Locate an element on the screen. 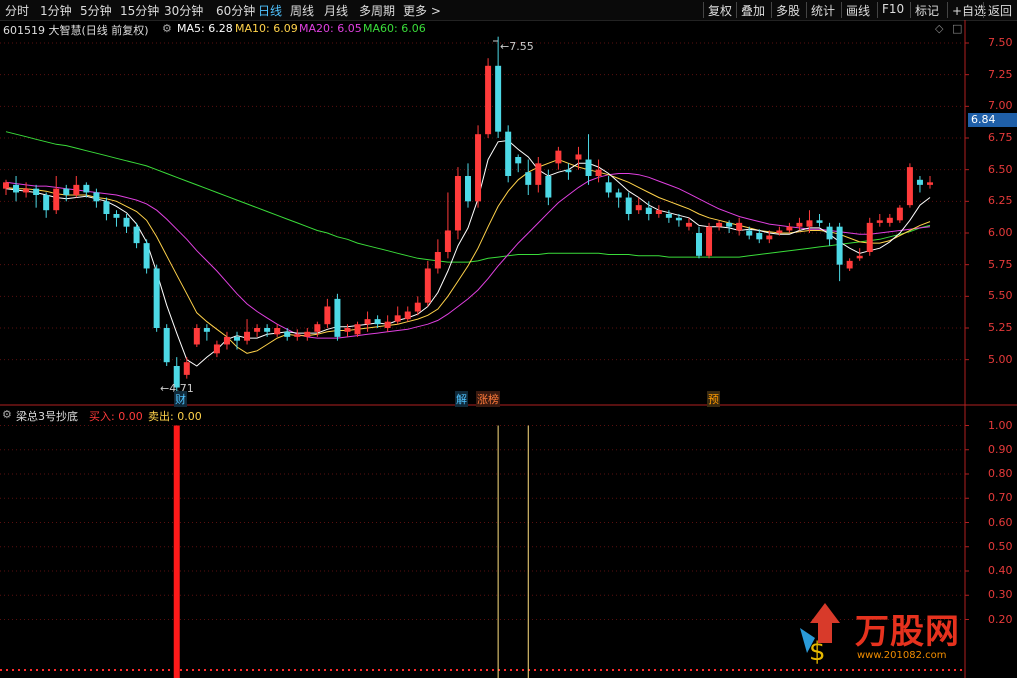  price-tick: 7.50 is located at coordinates (1000, 42).